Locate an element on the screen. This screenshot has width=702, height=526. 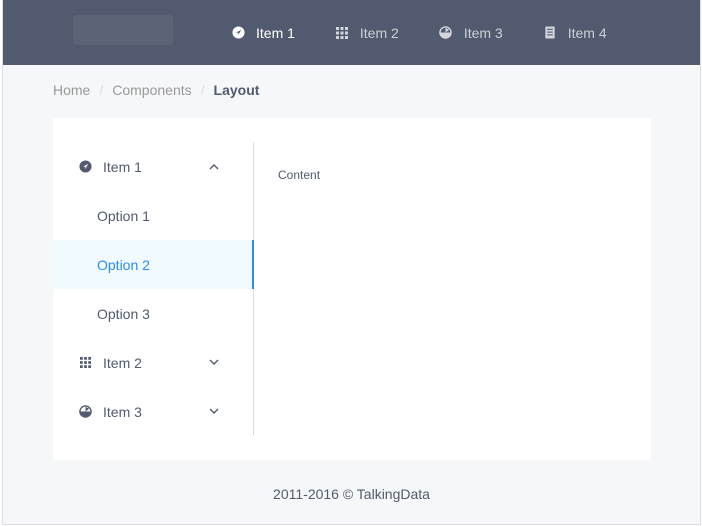
topnav-item-2: Item 2 is located at coordinates (367, 33).